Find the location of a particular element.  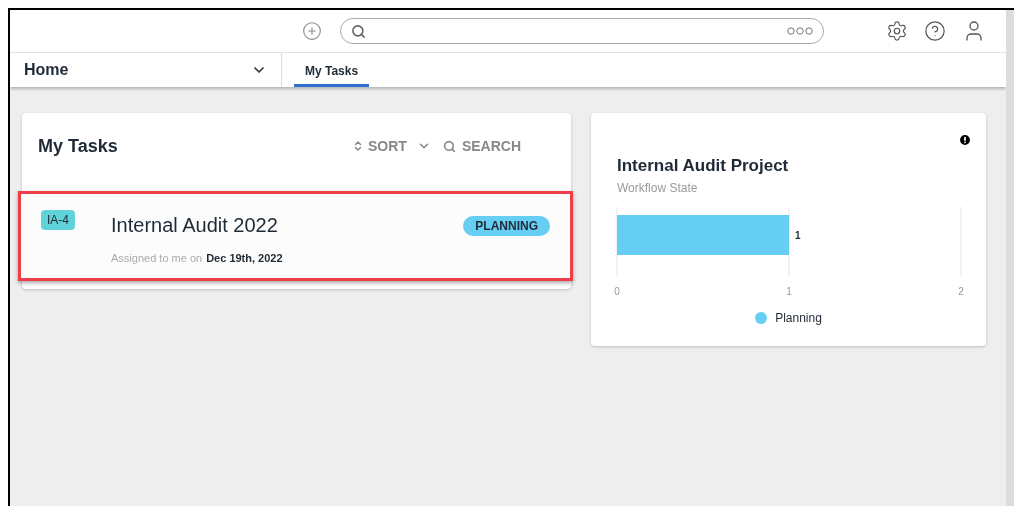

axis-tick-label: 2 is located at coordinates (961, 291).